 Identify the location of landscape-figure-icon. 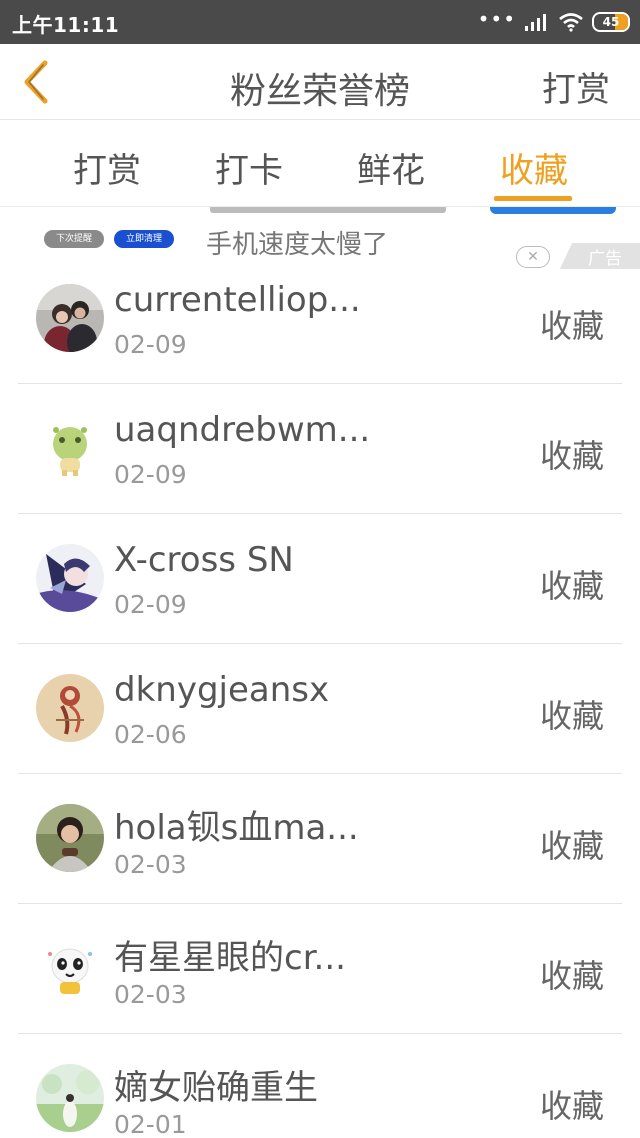
(70, 1098).